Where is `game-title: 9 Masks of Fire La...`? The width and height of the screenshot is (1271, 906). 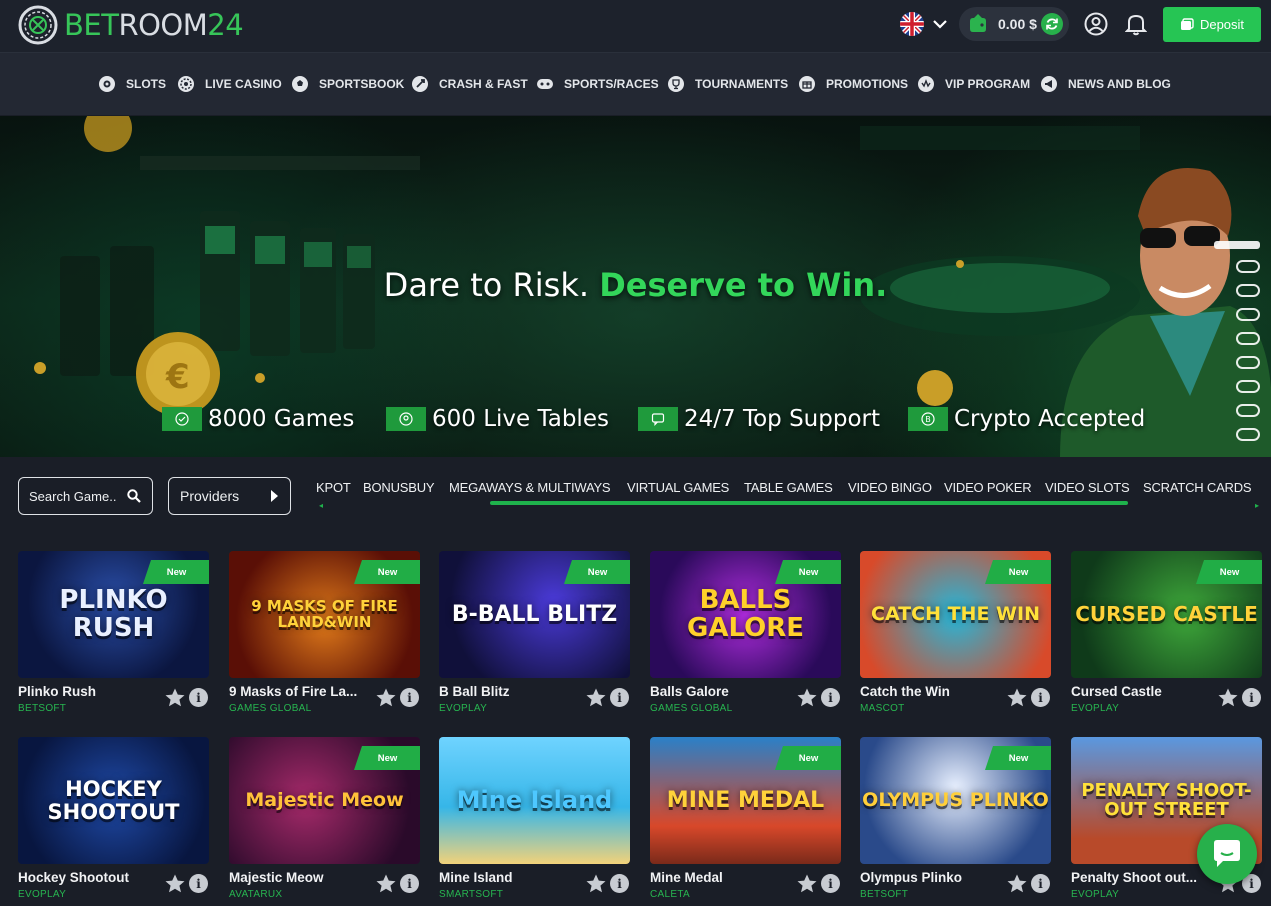
game-title: 9 Masks of Fire La... is located at coordinates (304, 691).